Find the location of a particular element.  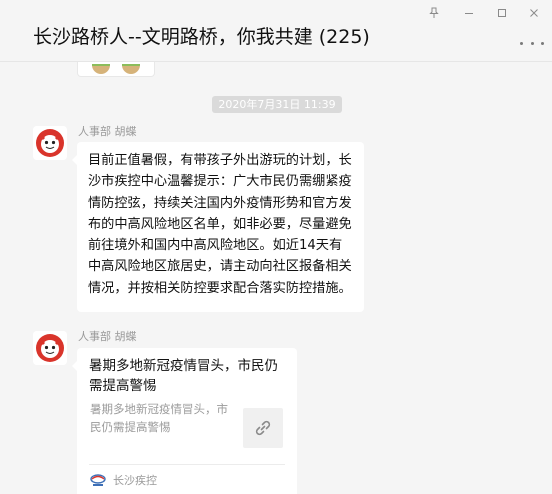

maximize-icon is located at coordinates (502, 13).